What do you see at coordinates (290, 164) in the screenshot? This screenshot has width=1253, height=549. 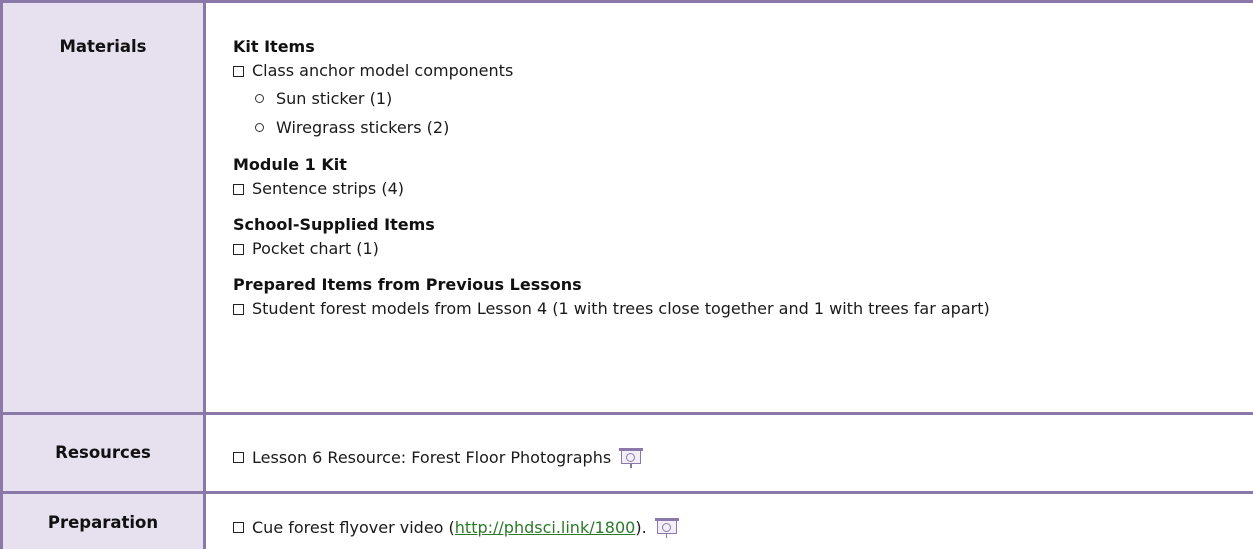 I see `group-heading: Module 1 Kit` at bounding box center [290, 164].